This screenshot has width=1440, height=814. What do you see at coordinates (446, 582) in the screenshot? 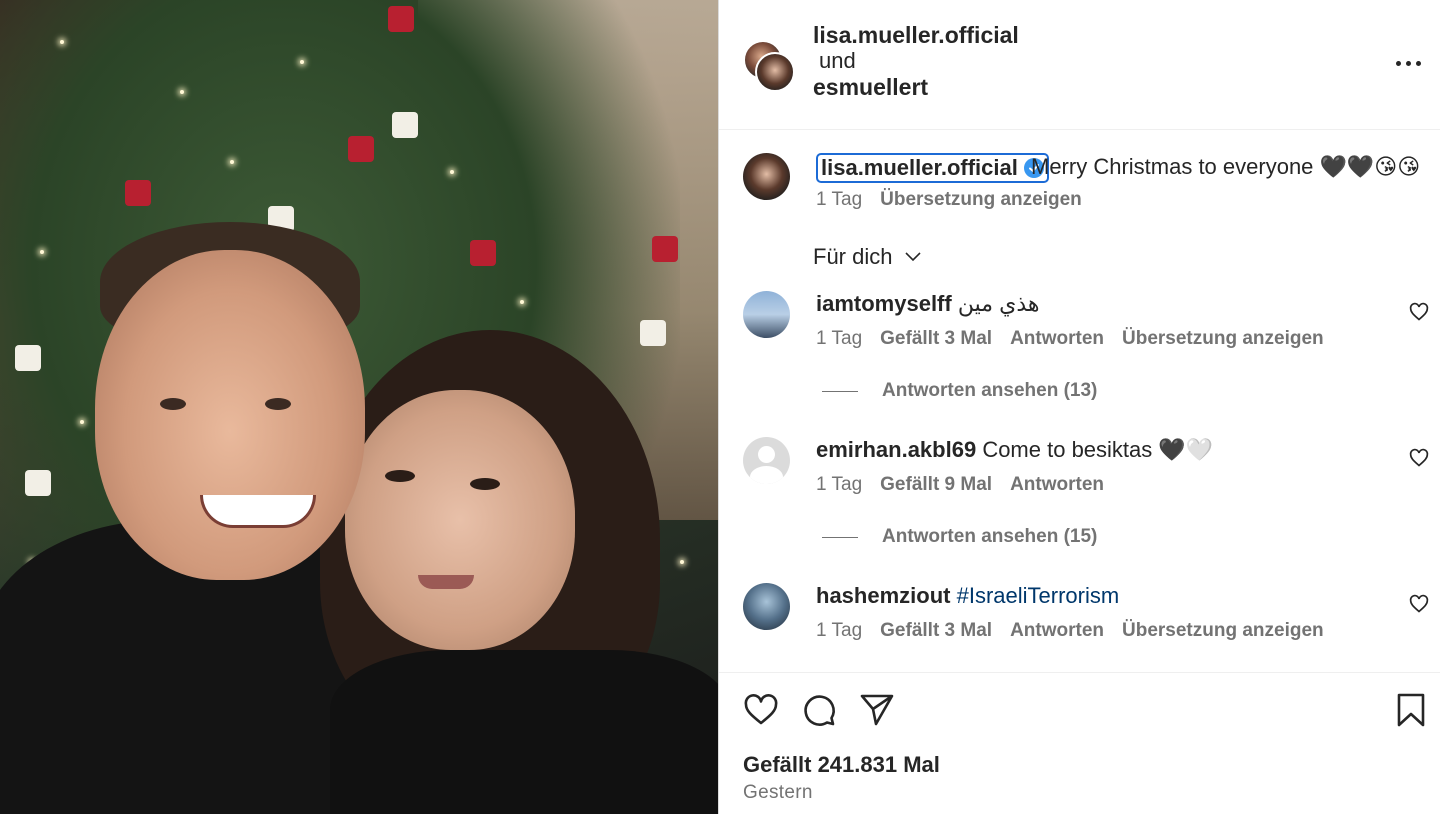
I see `woman-lips` at bounding box center [446, 582].